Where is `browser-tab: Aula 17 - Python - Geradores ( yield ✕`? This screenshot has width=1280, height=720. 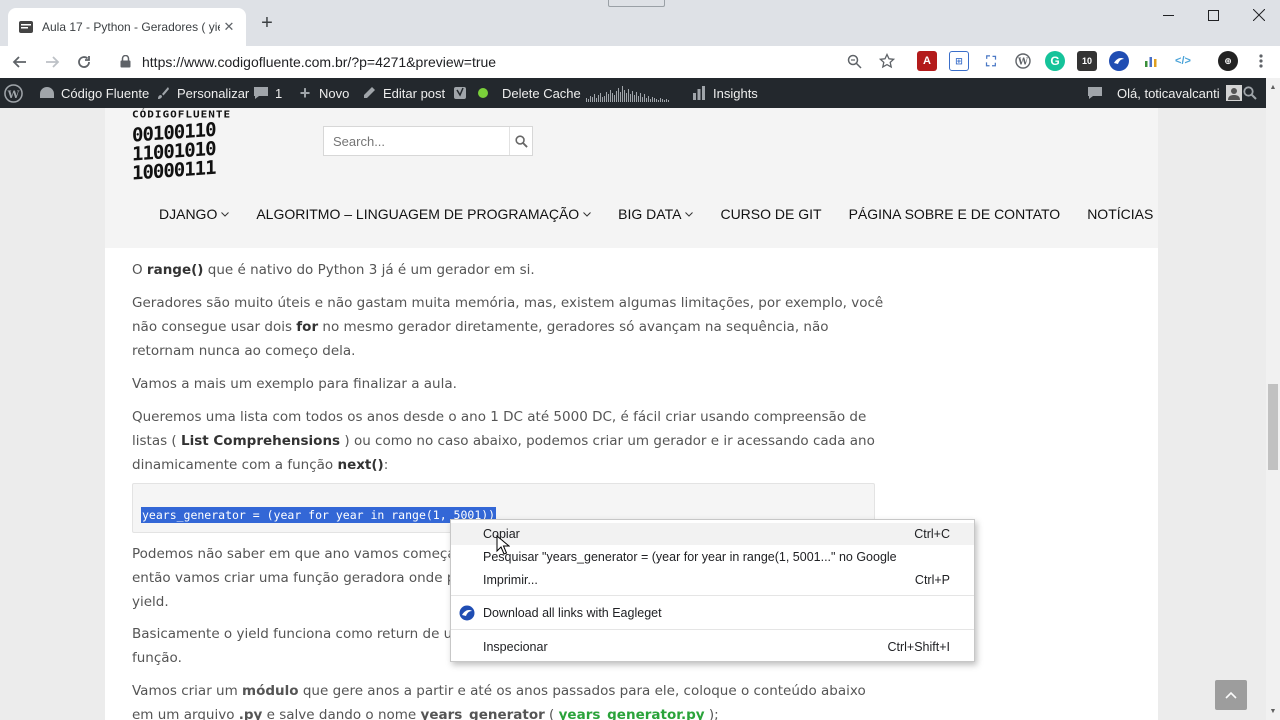
browser-tab: Aula 17 - Python - Geradores ( yield ✕ is located at coordinates (127, 27).